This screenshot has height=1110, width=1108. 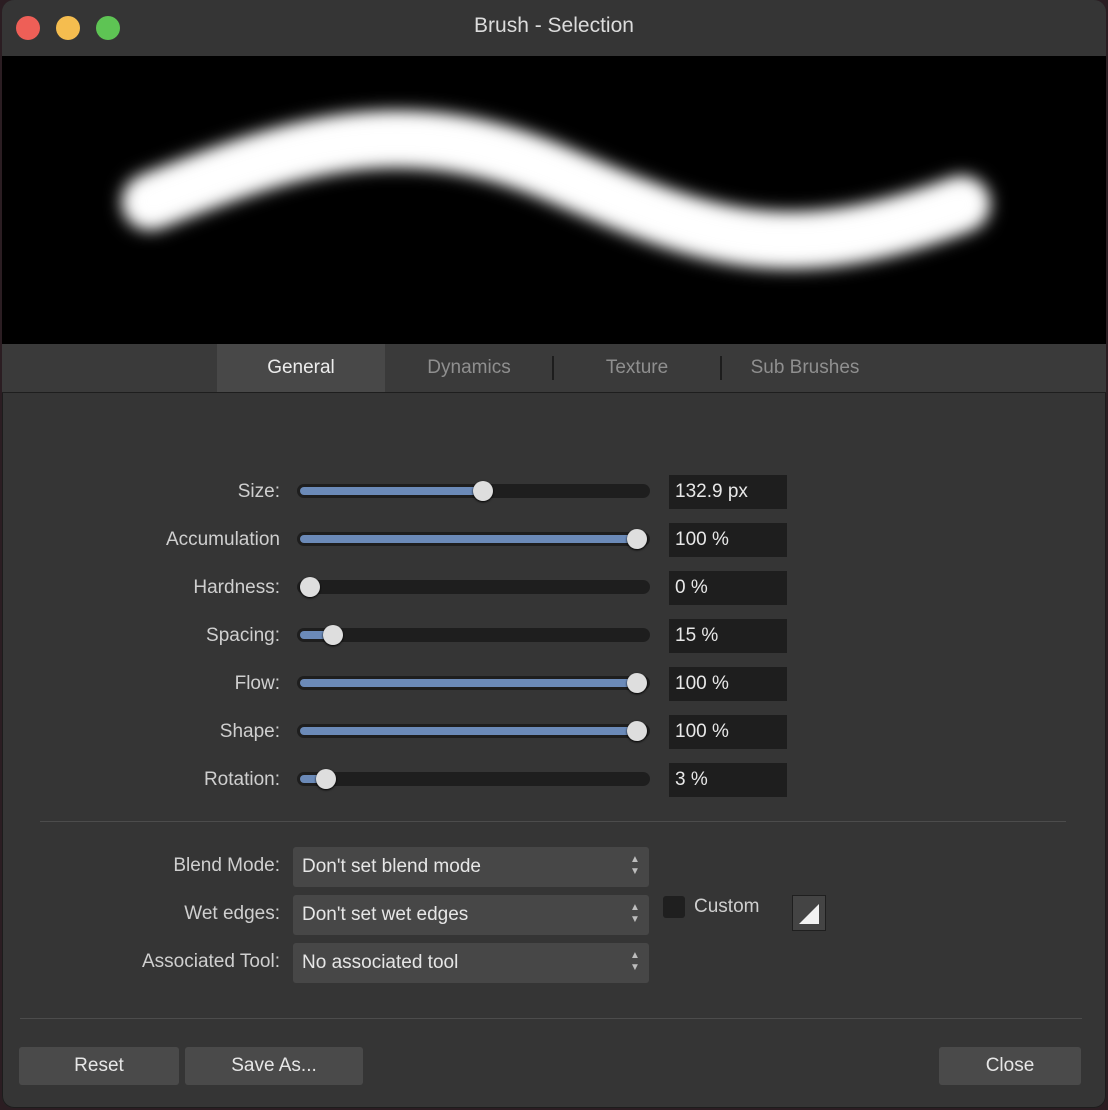 I want to click on flow-slider-thumb, so click(x=637, y=683).